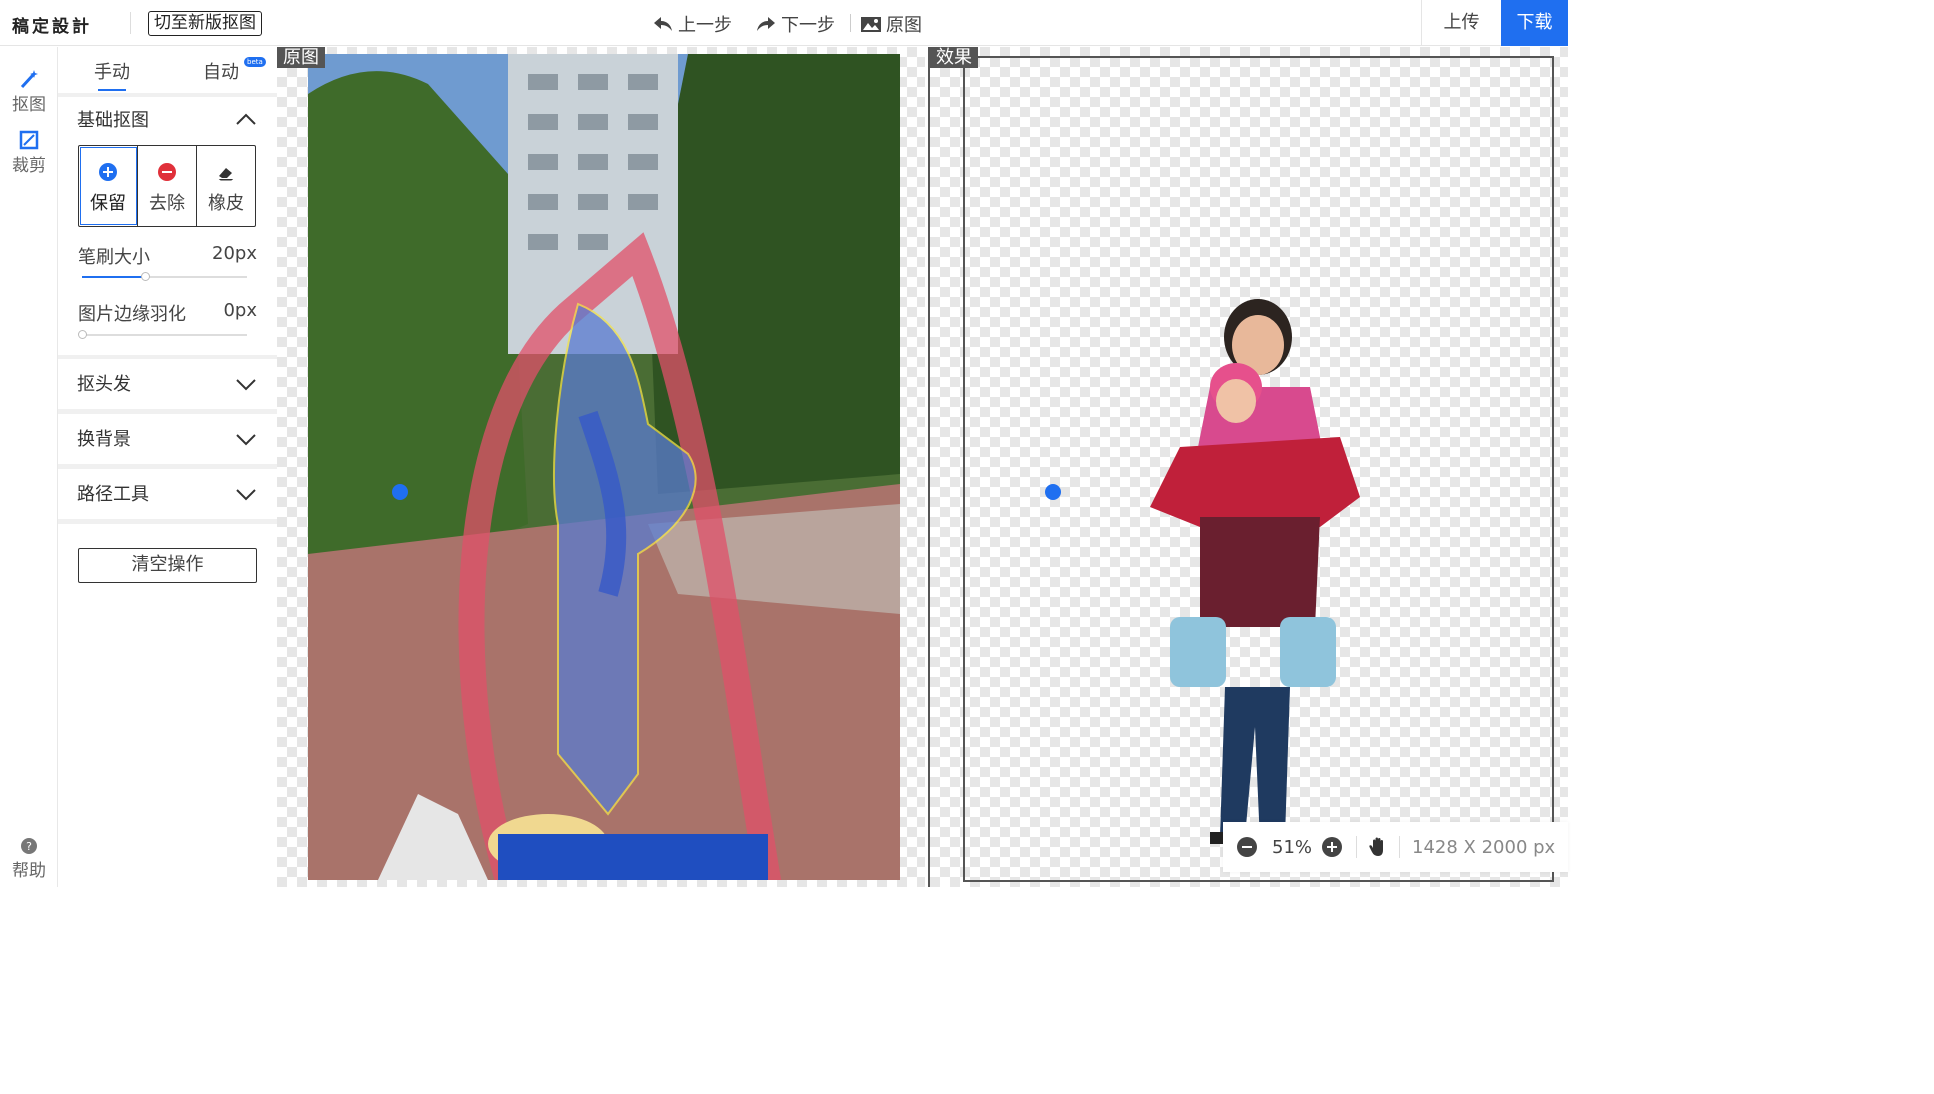  Describe the element at coordinates (52, 24) in the screenshot. I see `app-logo: 稿定設計` at that location.